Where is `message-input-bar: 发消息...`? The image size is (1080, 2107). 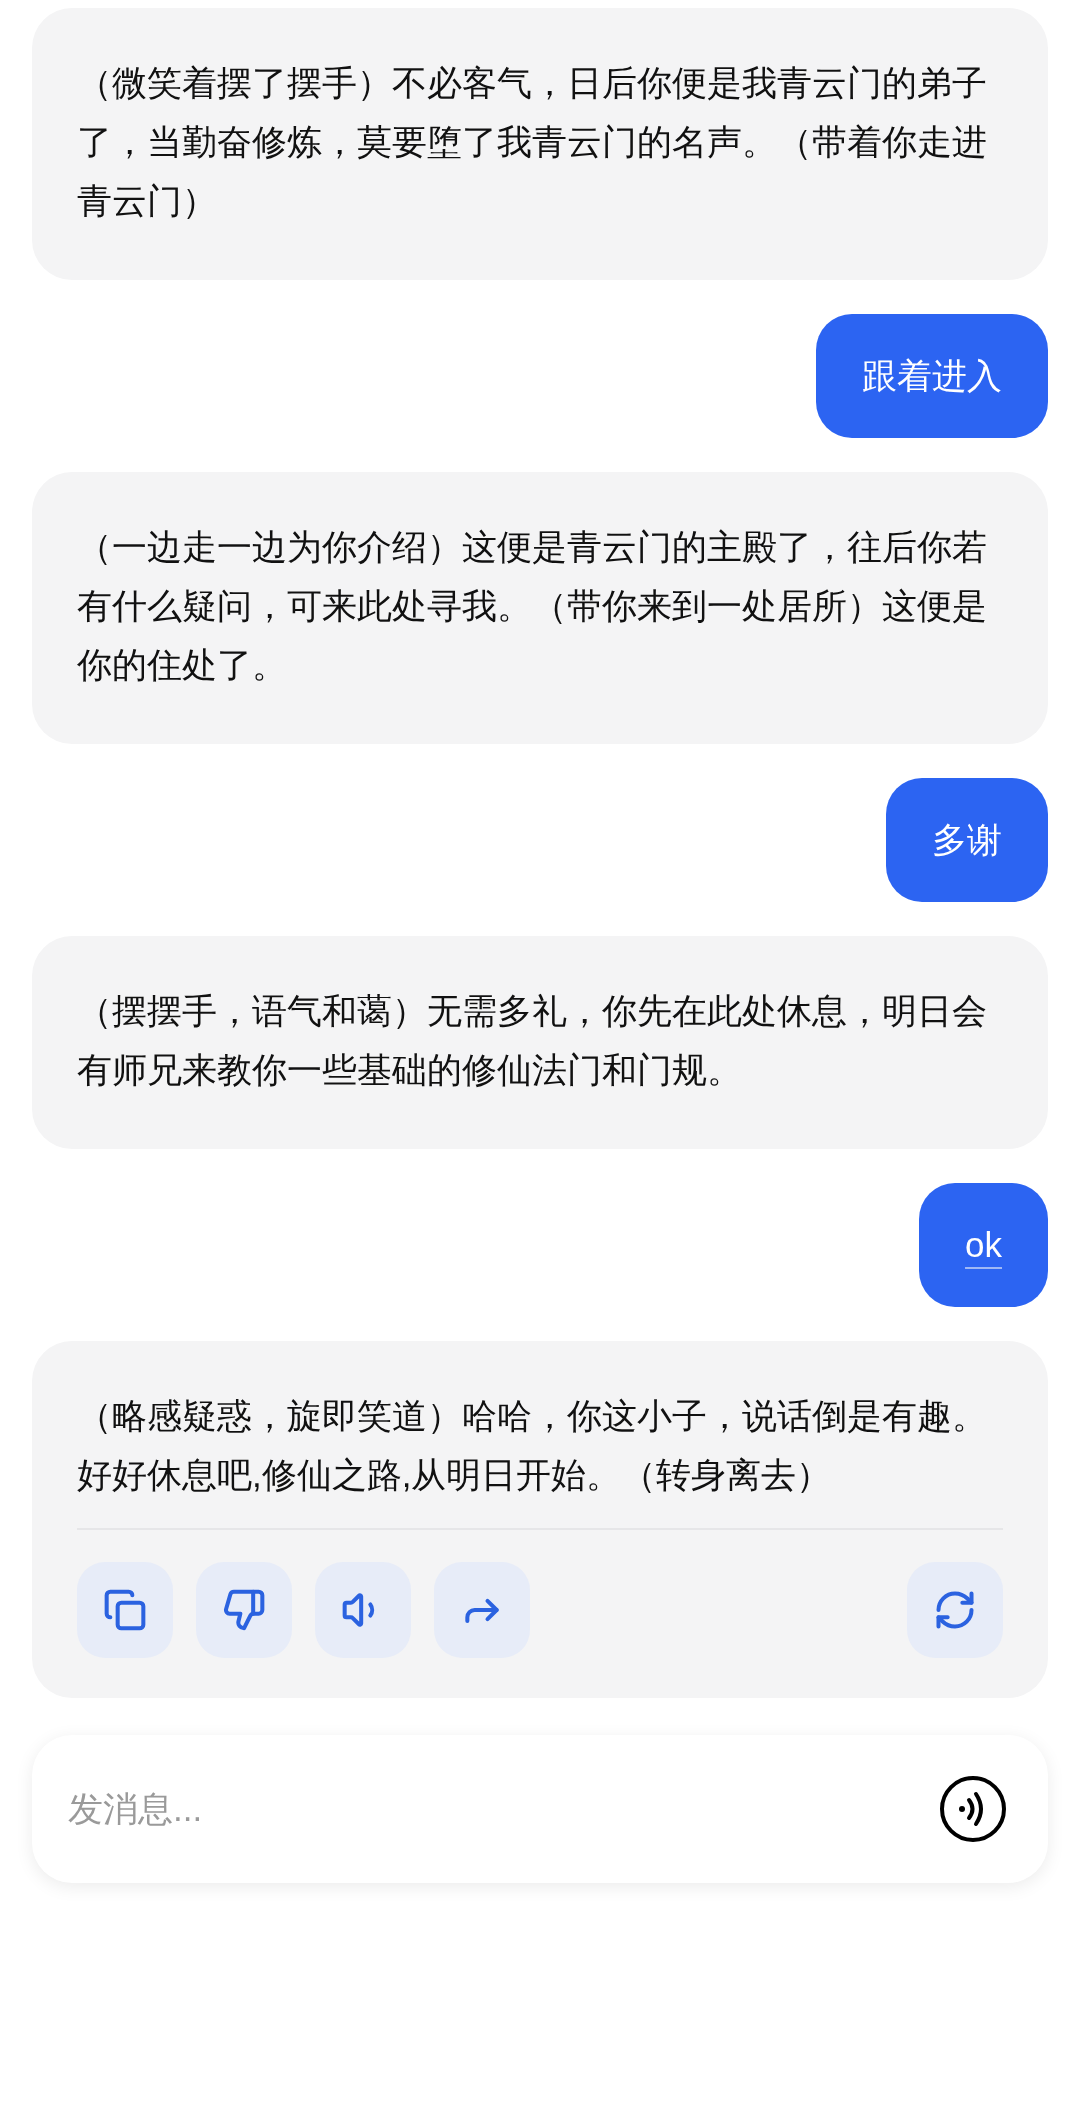 message-input-bar: 发消息... is located at coordinates (540, 1809).